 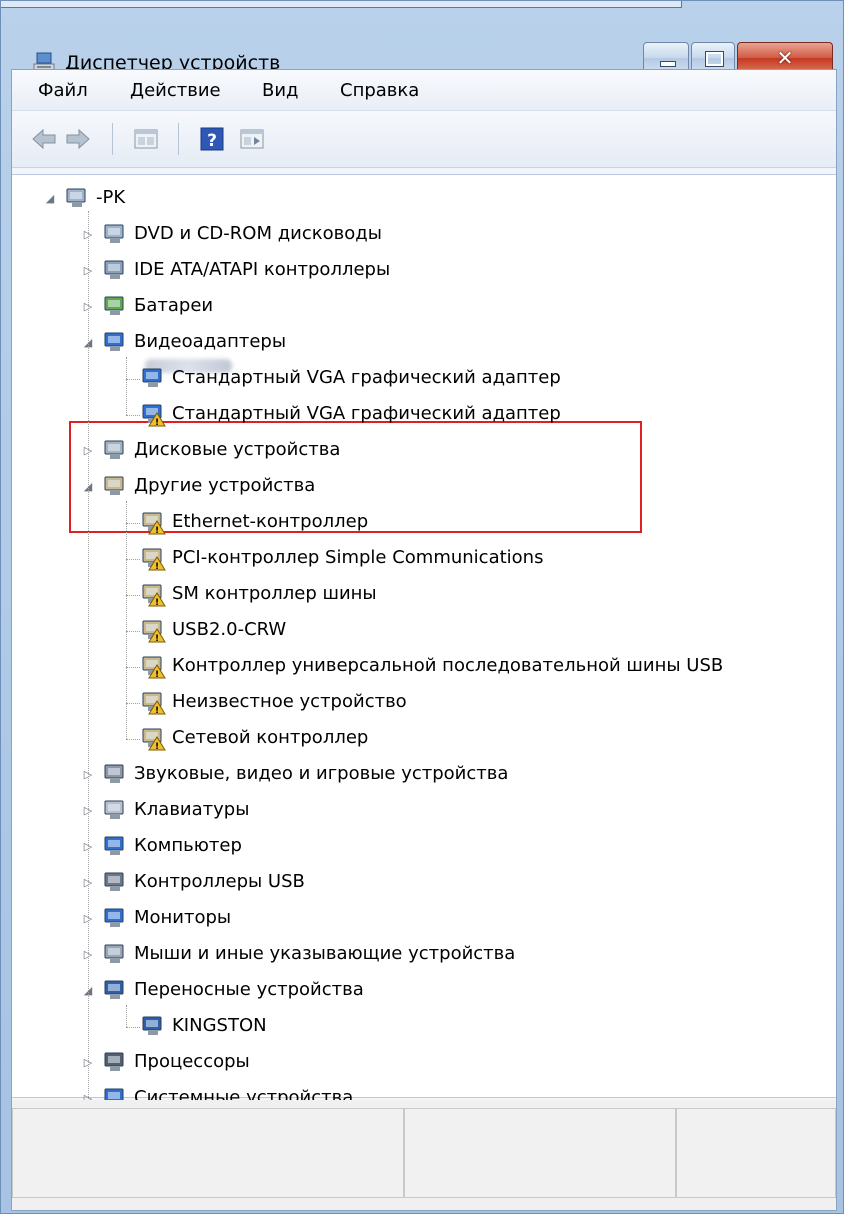 What do you see at coordinates (44, 139) in the screenshot?
I see `back-arrow-icon` at bounding box center [44, 139].